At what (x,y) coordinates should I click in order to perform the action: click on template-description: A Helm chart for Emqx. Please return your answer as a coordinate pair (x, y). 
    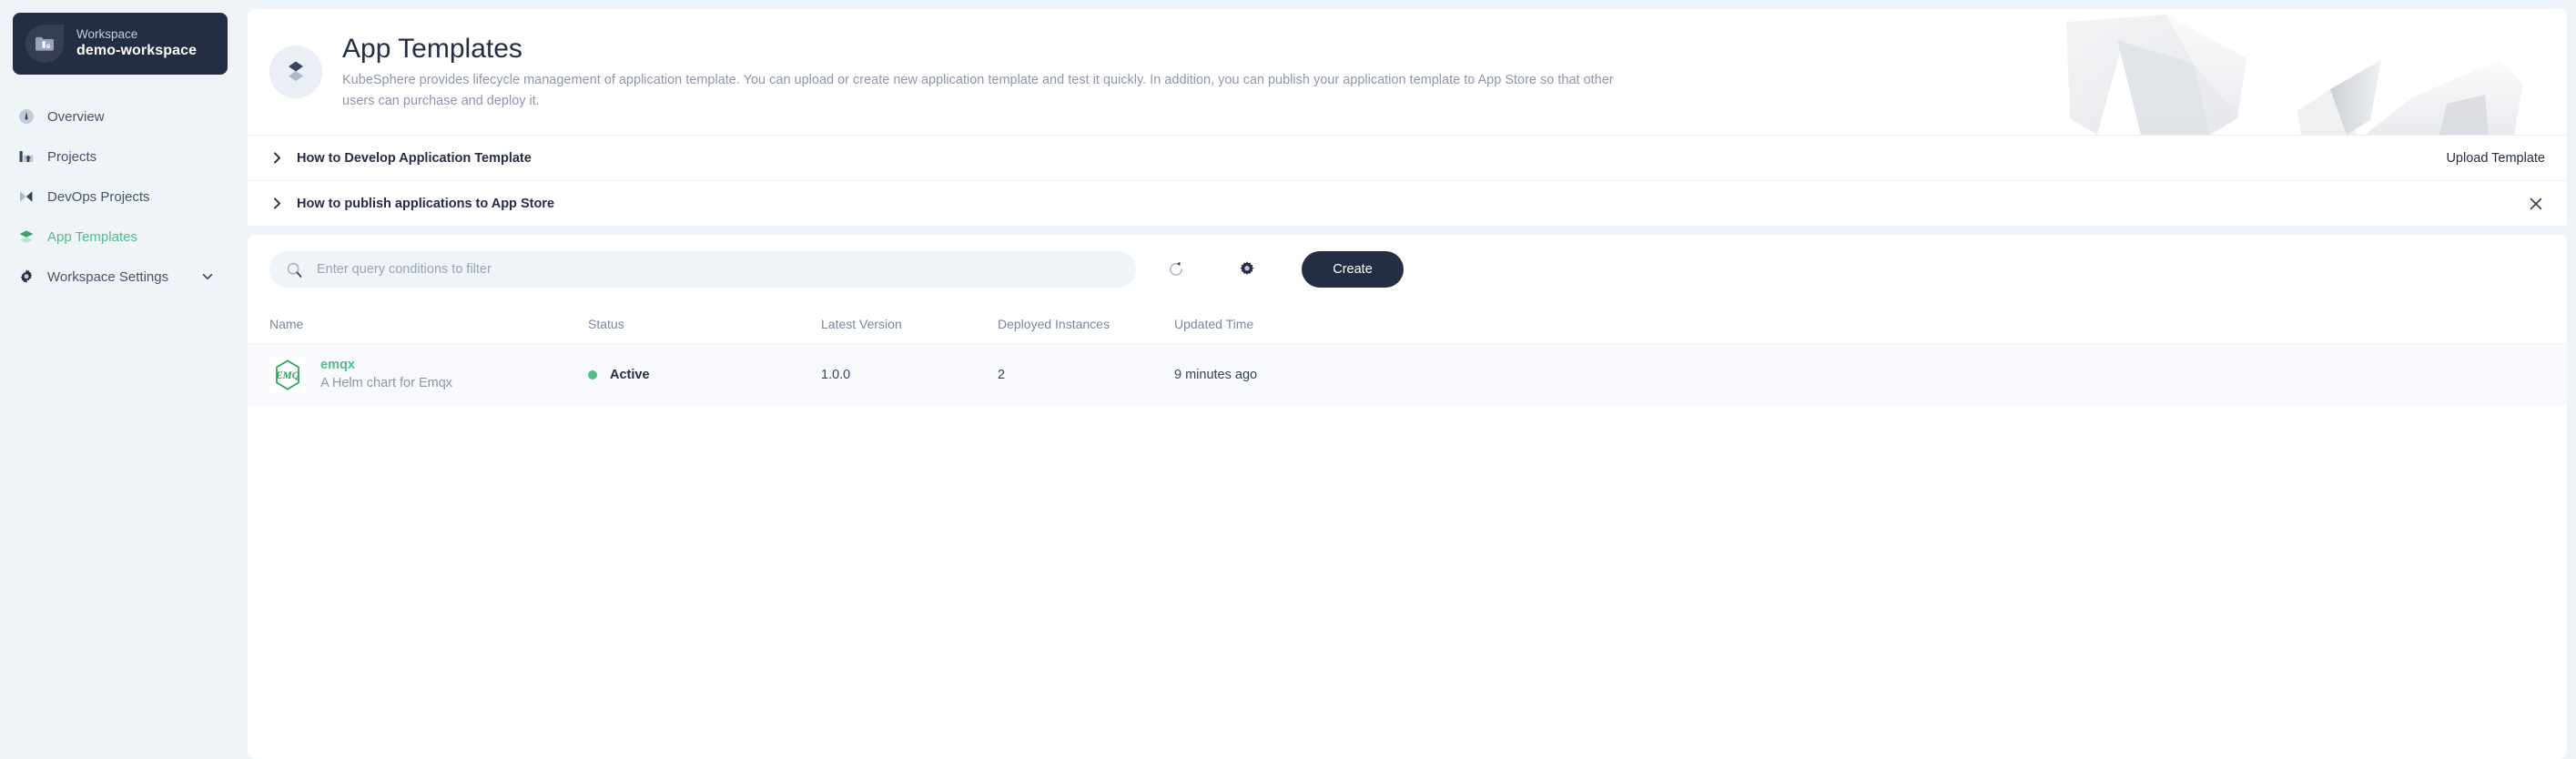
    Looking at the image, I should click on (386, 383).